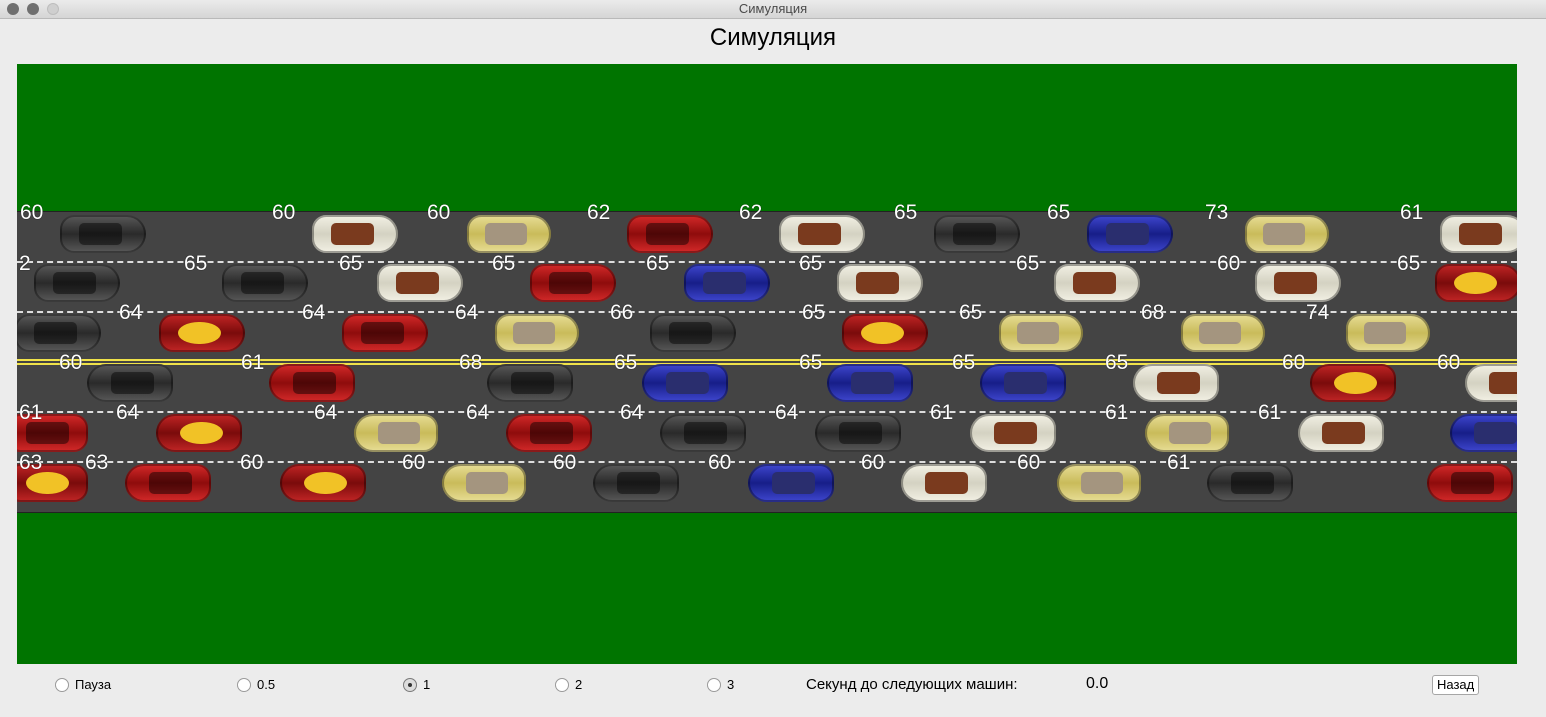 This screenshot has width=1546, height=717. Describe the element at coordinates (773, 9) in the screenshot. I see `window-titlebar: Симуляция` at that location.